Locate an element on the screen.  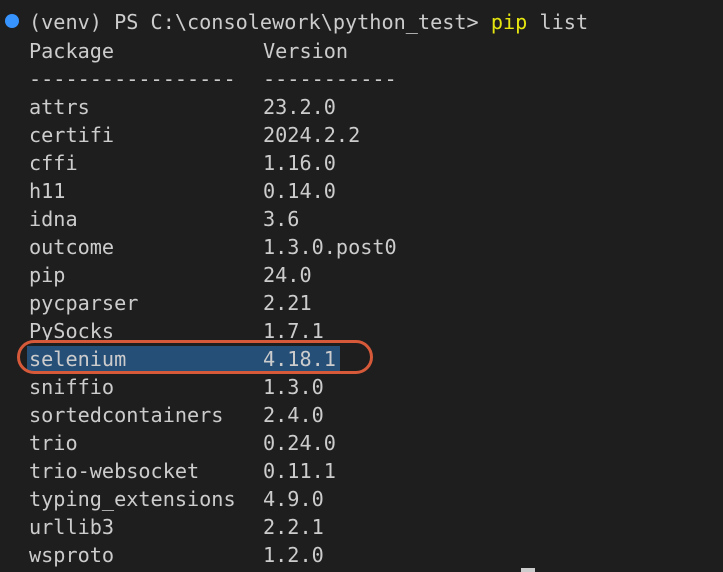
package-version: 0.24.0 is located at coordinates (299, 443).